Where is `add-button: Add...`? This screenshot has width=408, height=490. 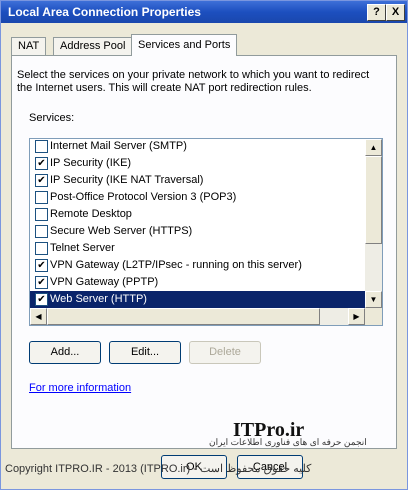
add-button: Add... is located at coordinates (65, 352).